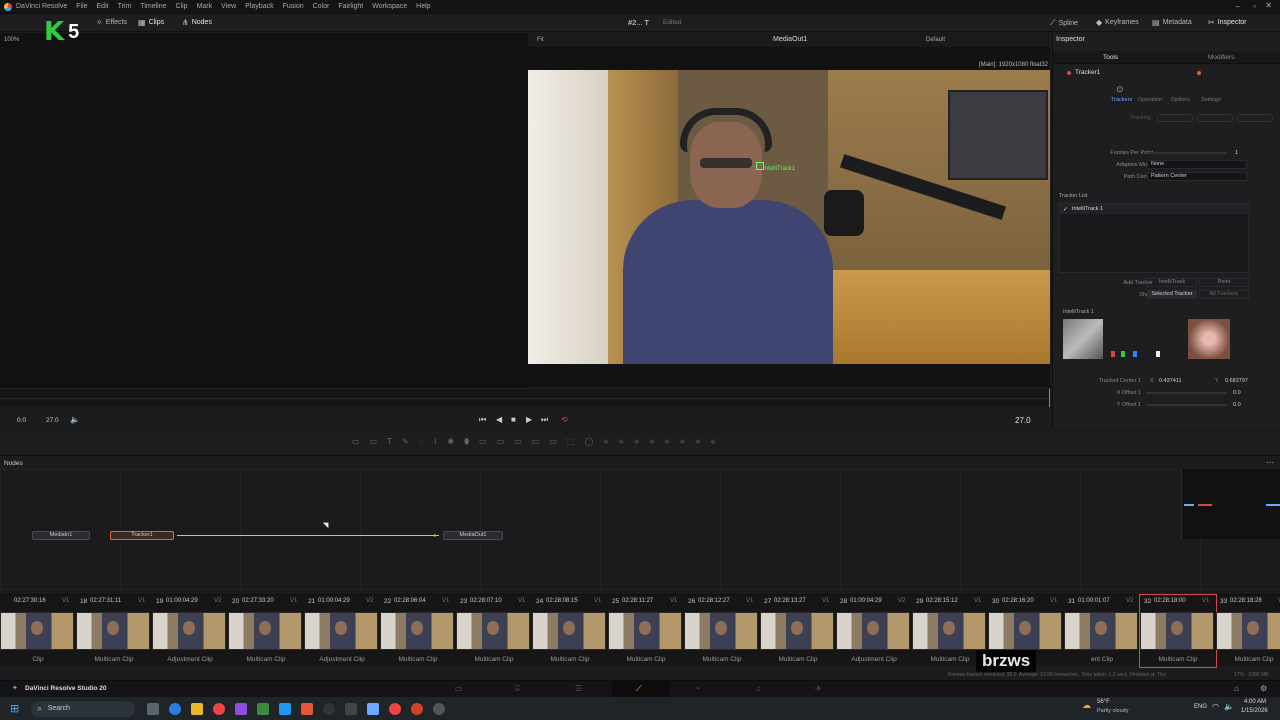 The height and width of the screenshot is (720, 1280). I want to click on tracker-list-item: ✓ IntelliTrack 1, so click(1155, 209).